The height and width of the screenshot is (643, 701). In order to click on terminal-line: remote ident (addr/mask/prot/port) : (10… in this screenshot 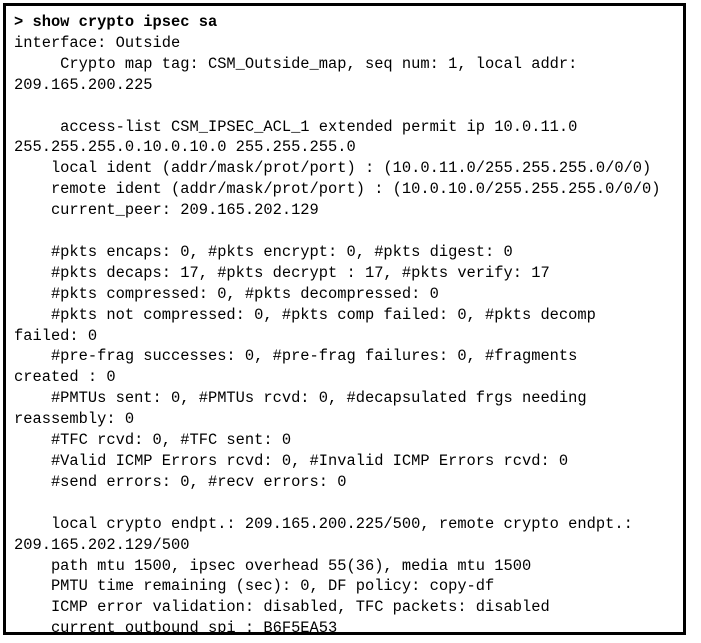, I will do `click(337, 189)`.